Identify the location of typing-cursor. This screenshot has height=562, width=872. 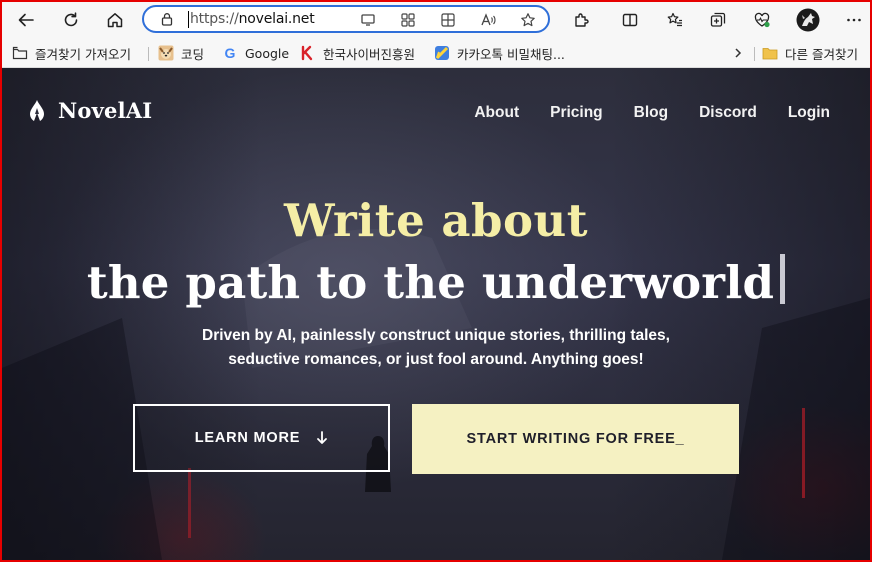
(783, 279).